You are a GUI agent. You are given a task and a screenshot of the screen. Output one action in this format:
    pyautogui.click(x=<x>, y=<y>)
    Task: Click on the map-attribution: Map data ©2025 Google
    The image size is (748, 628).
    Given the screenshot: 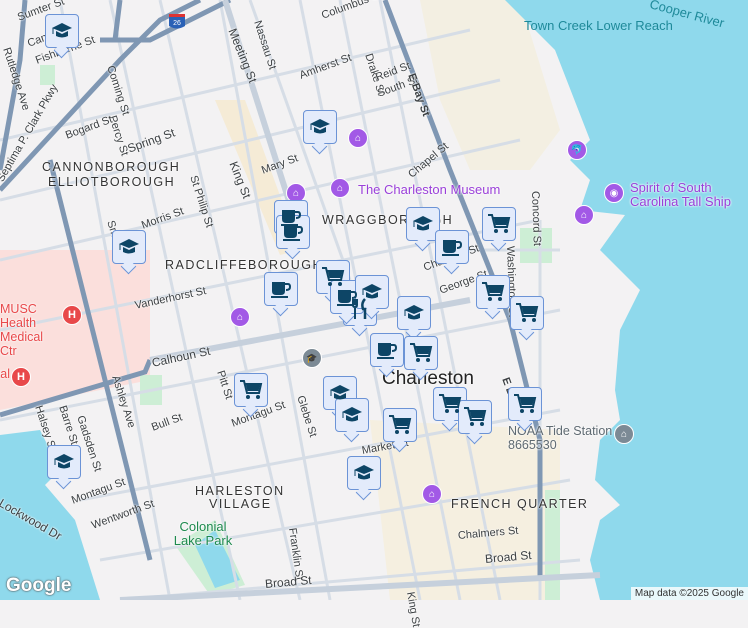 What is the action you would take?
    pyautogui.click(x=689, y=593)
    